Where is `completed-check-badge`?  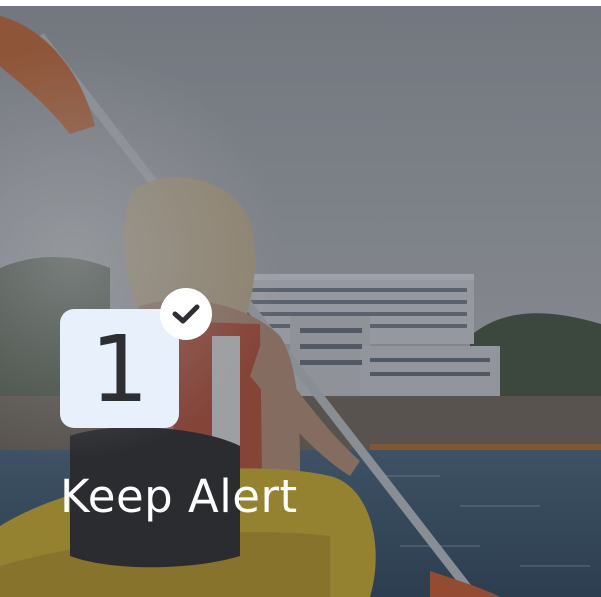
completed-check-badge is located at coordinates (186, 314).